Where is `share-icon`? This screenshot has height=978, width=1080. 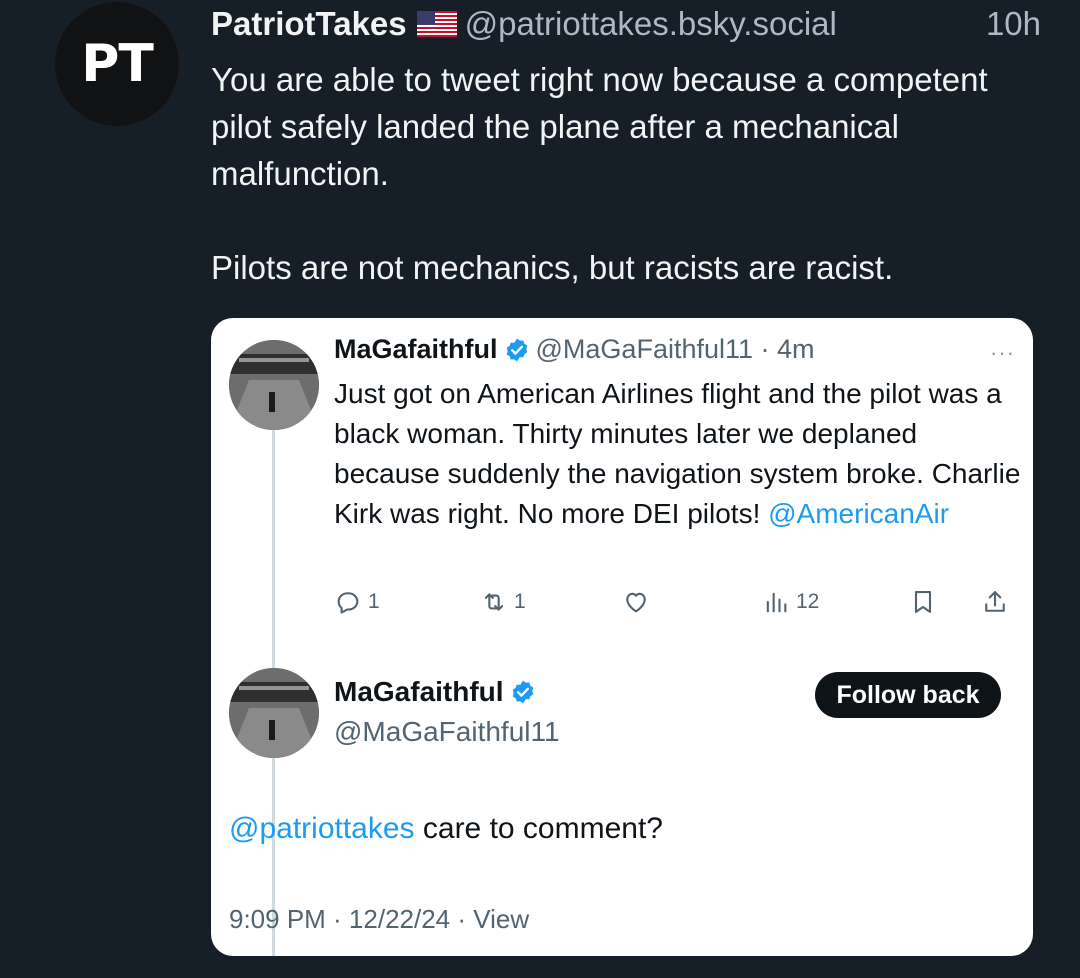 share-icon is located at coordinates (995, 601).